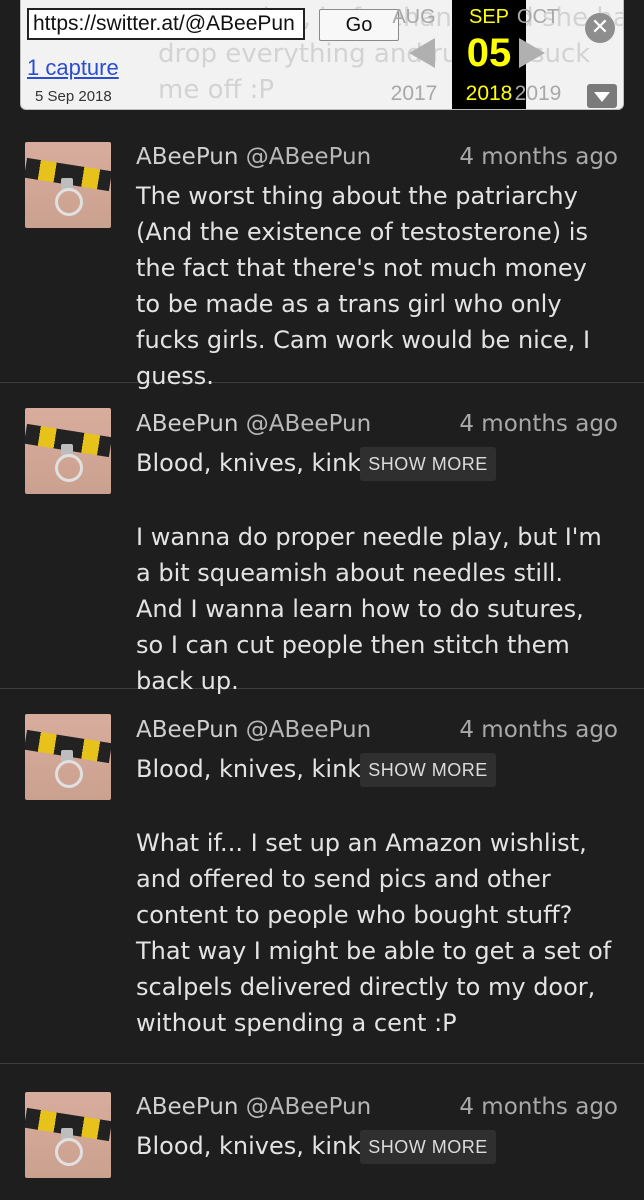  Describe the element at coordinates (489, 53) in the screenshot. I see `current-day: 05` at that location.